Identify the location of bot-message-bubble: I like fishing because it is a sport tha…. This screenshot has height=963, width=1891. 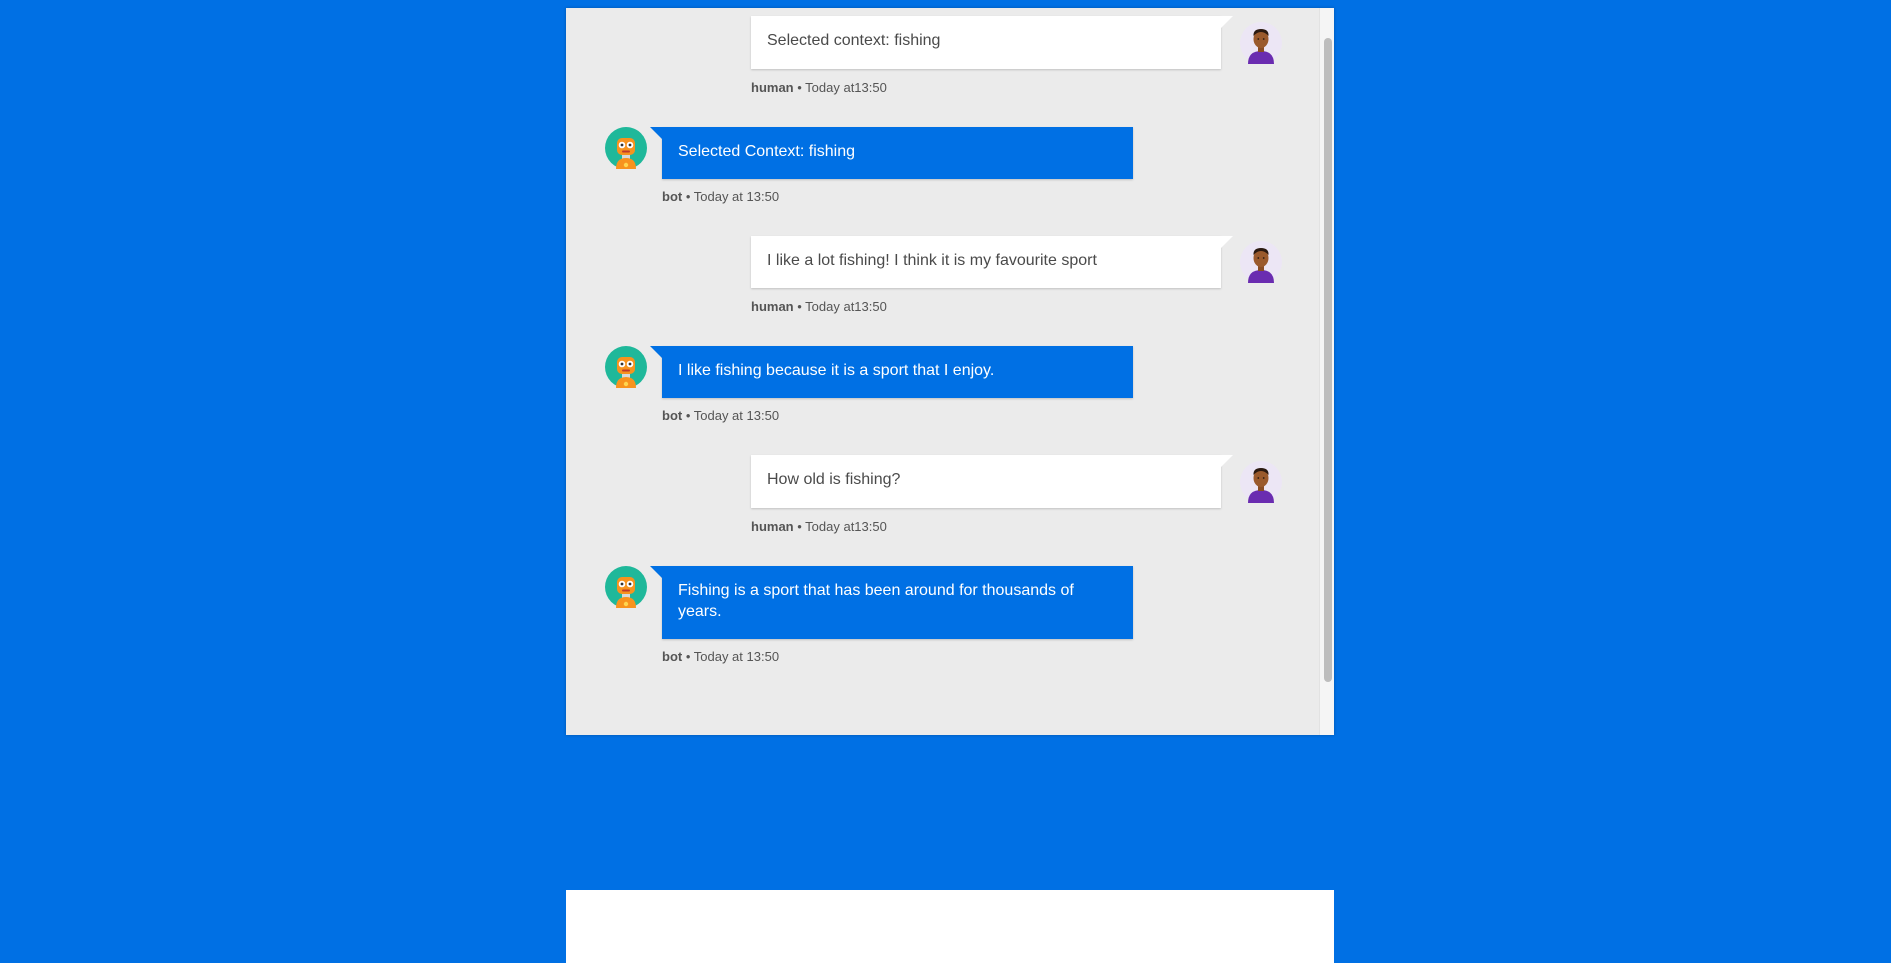
(891, 372).